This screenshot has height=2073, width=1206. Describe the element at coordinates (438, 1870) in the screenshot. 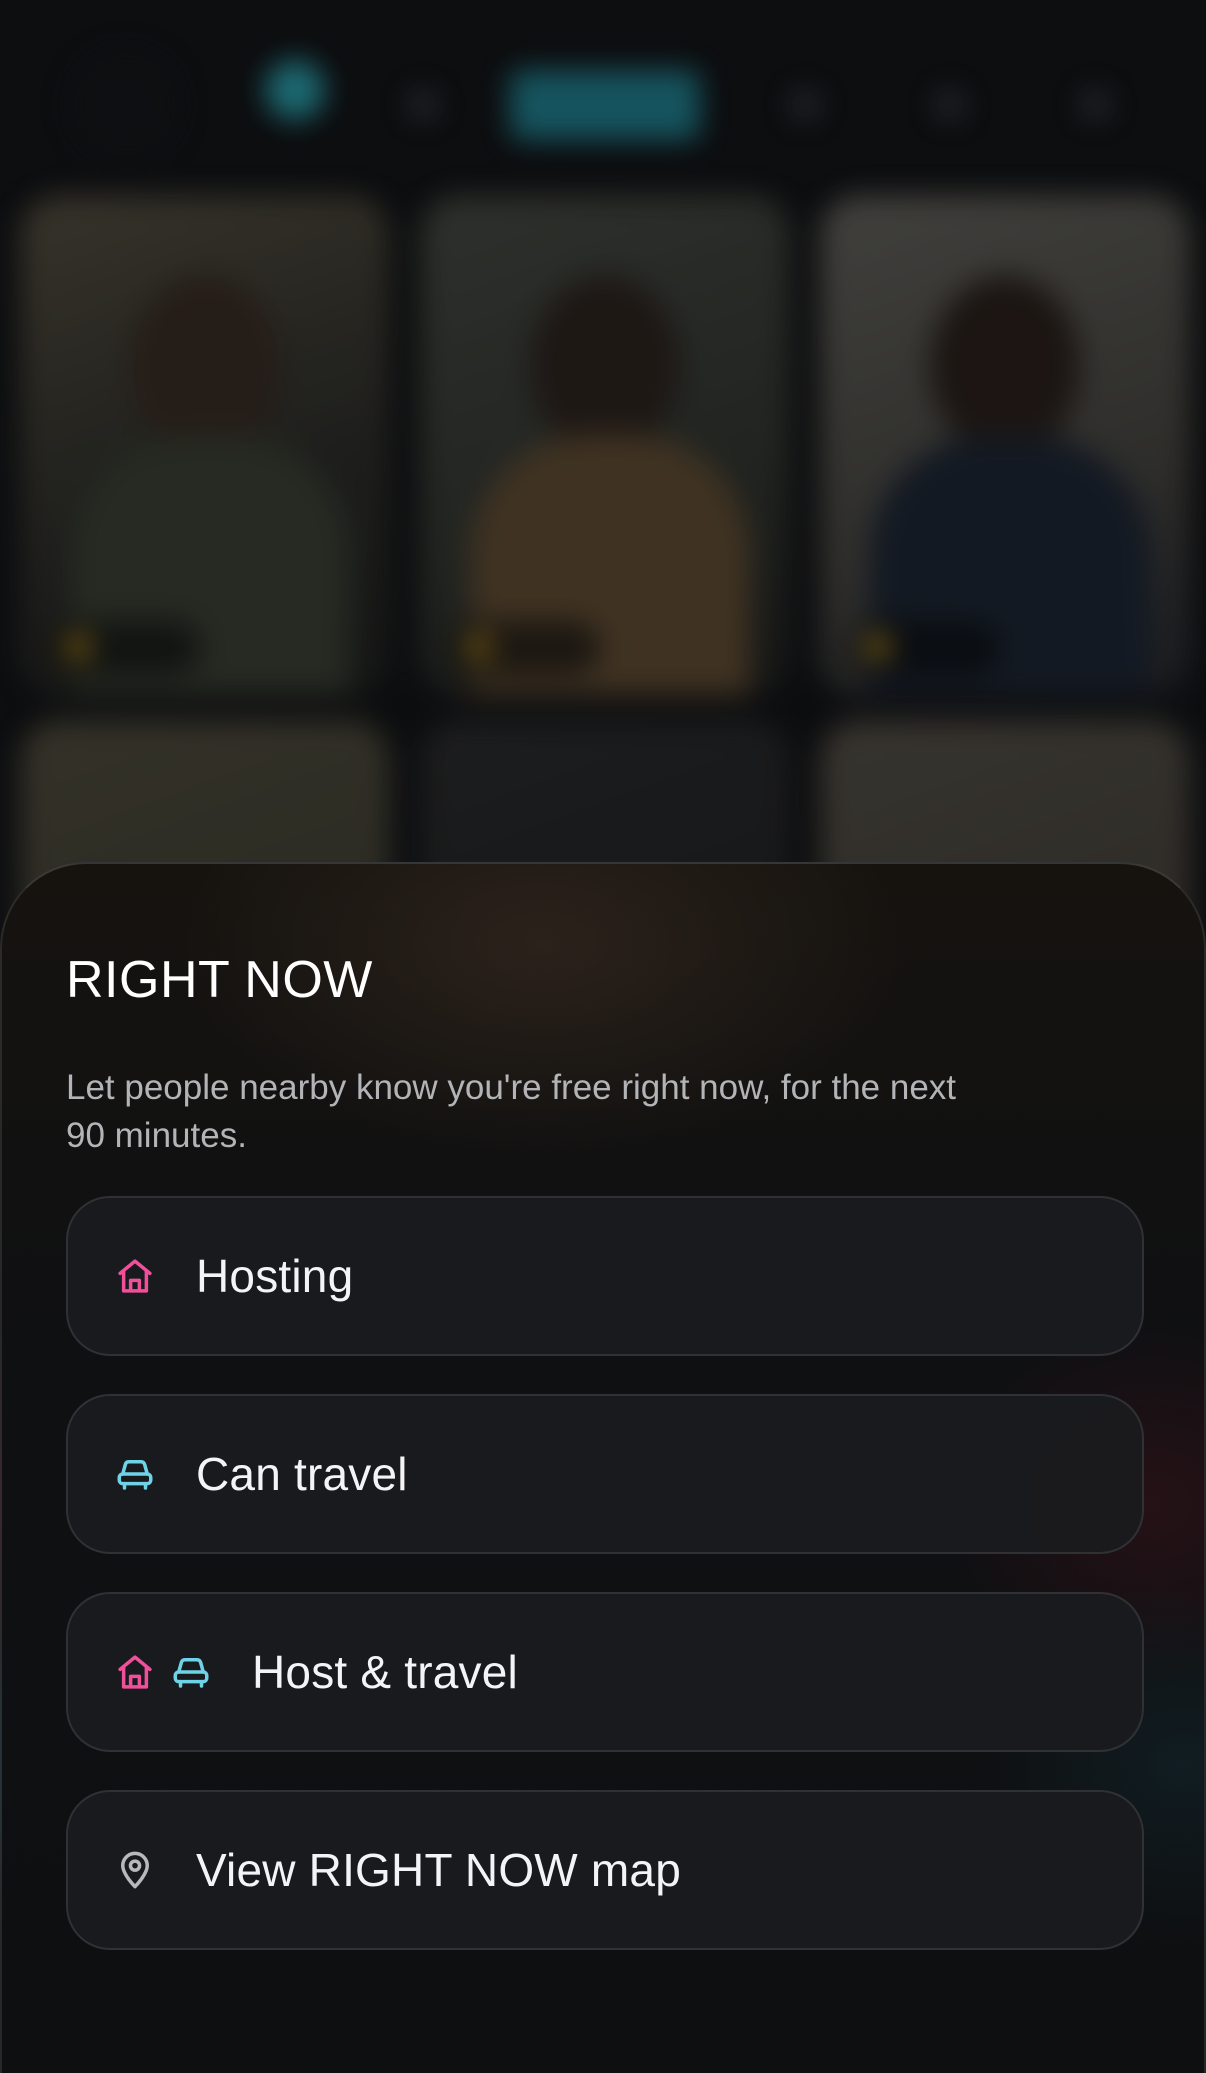

I see `option-label: View RIGHT NOW map` at that location.